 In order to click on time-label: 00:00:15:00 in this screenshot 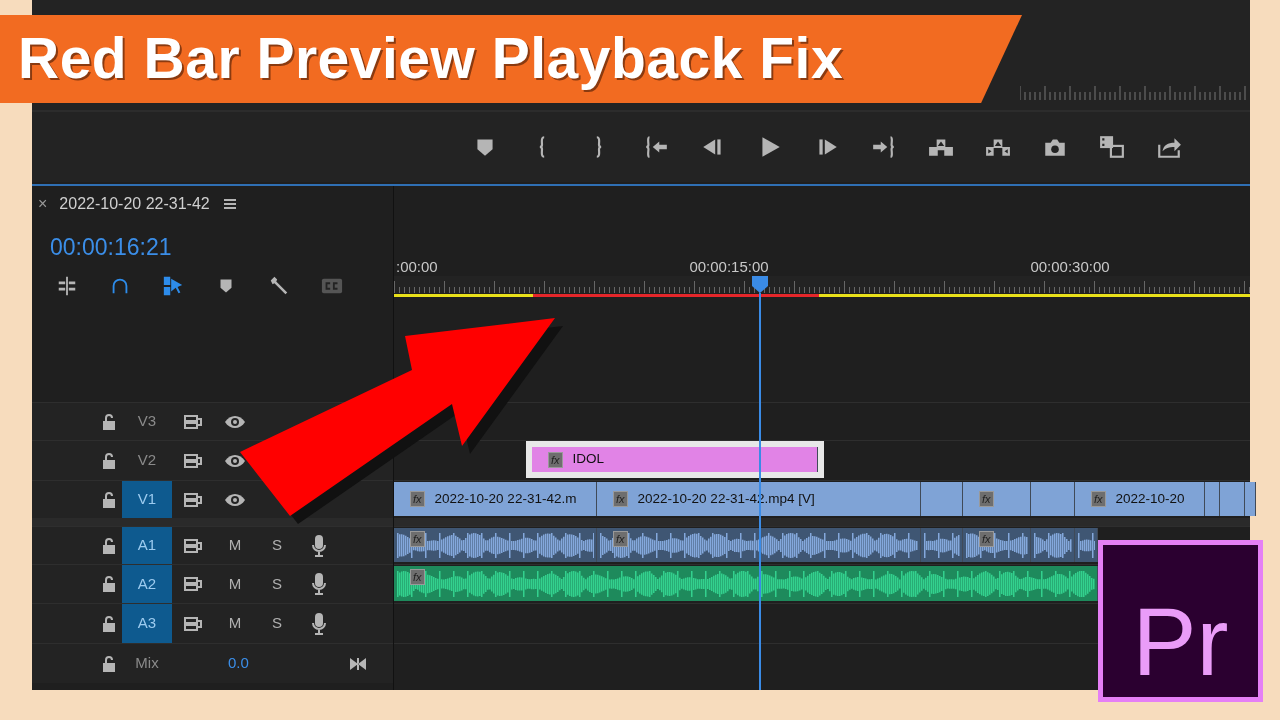, I will do `click(729, 267)`.